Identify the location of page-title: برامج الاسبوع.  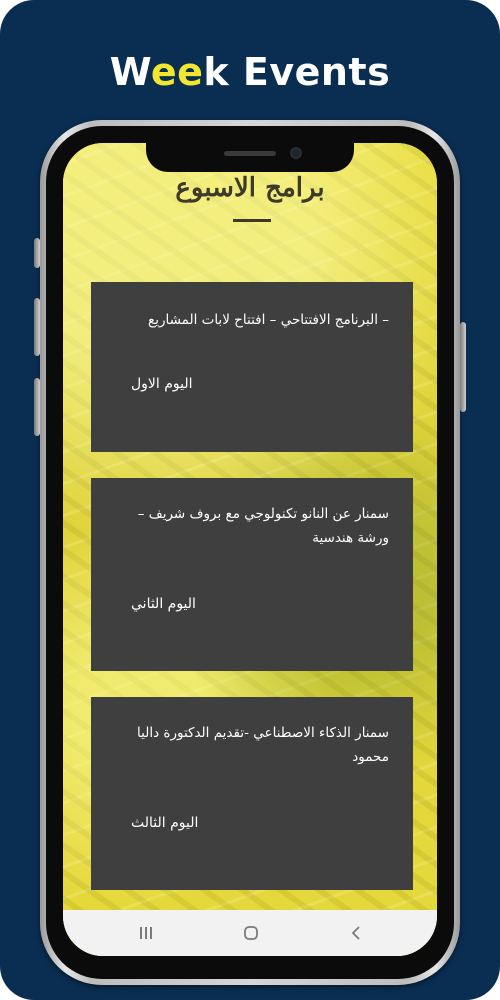
(250, 188).